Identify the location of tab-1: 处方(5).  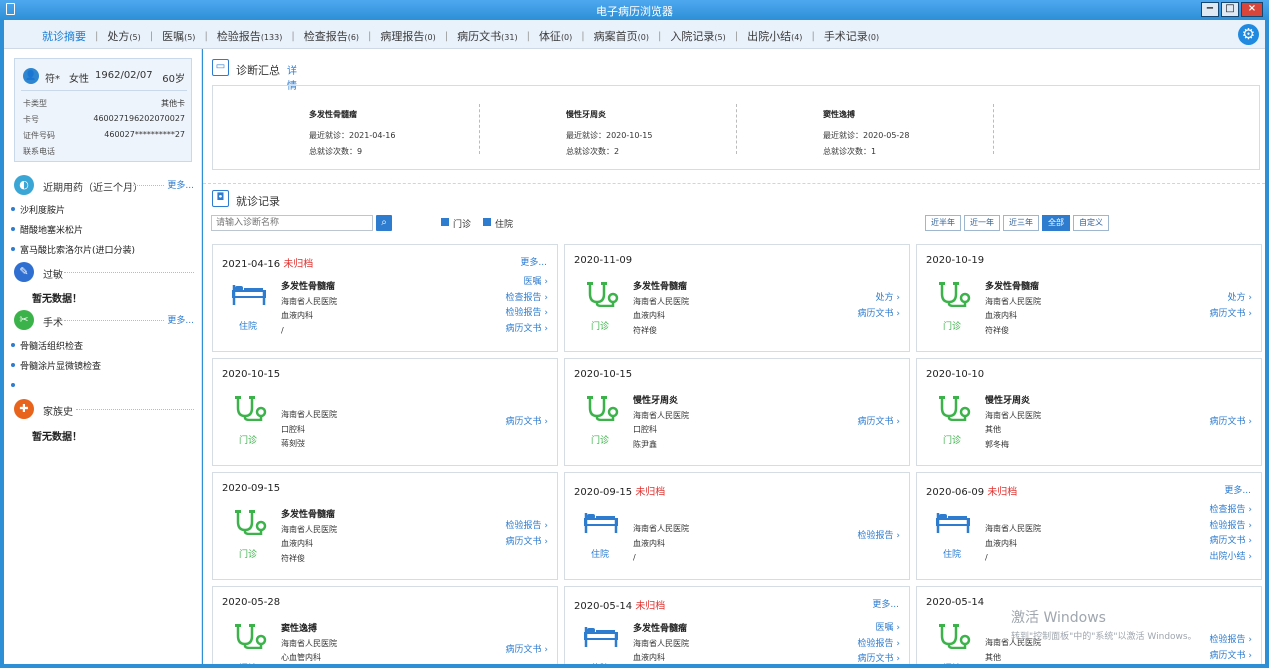
(123, 36).